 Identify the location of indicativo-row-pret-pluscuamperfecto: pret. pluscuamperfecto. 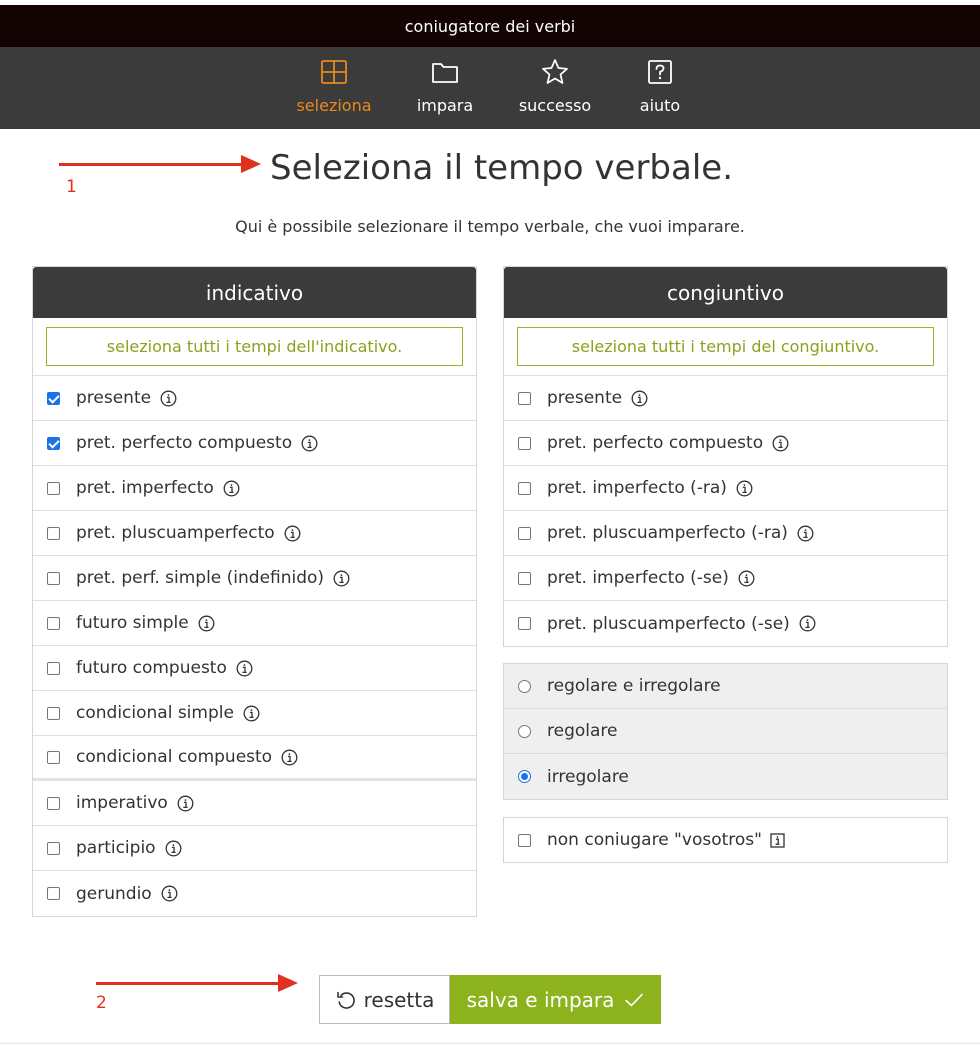
(254, 533).